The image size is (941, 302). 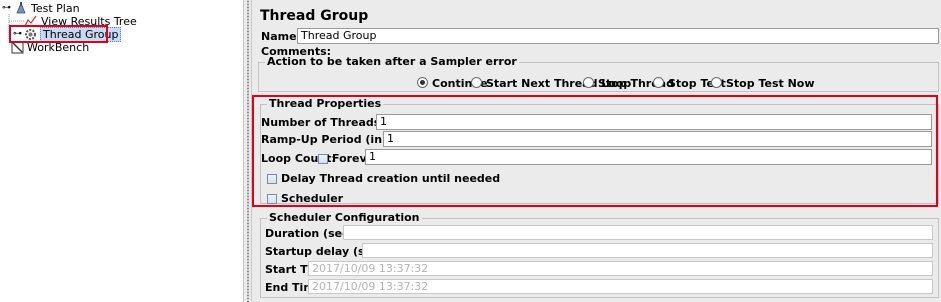 What do you see at coordinates (344, 217) in the screenshot?
I see `scheduler-configuration-title: Scheduler Configuration` at bounding box center [344, 217].